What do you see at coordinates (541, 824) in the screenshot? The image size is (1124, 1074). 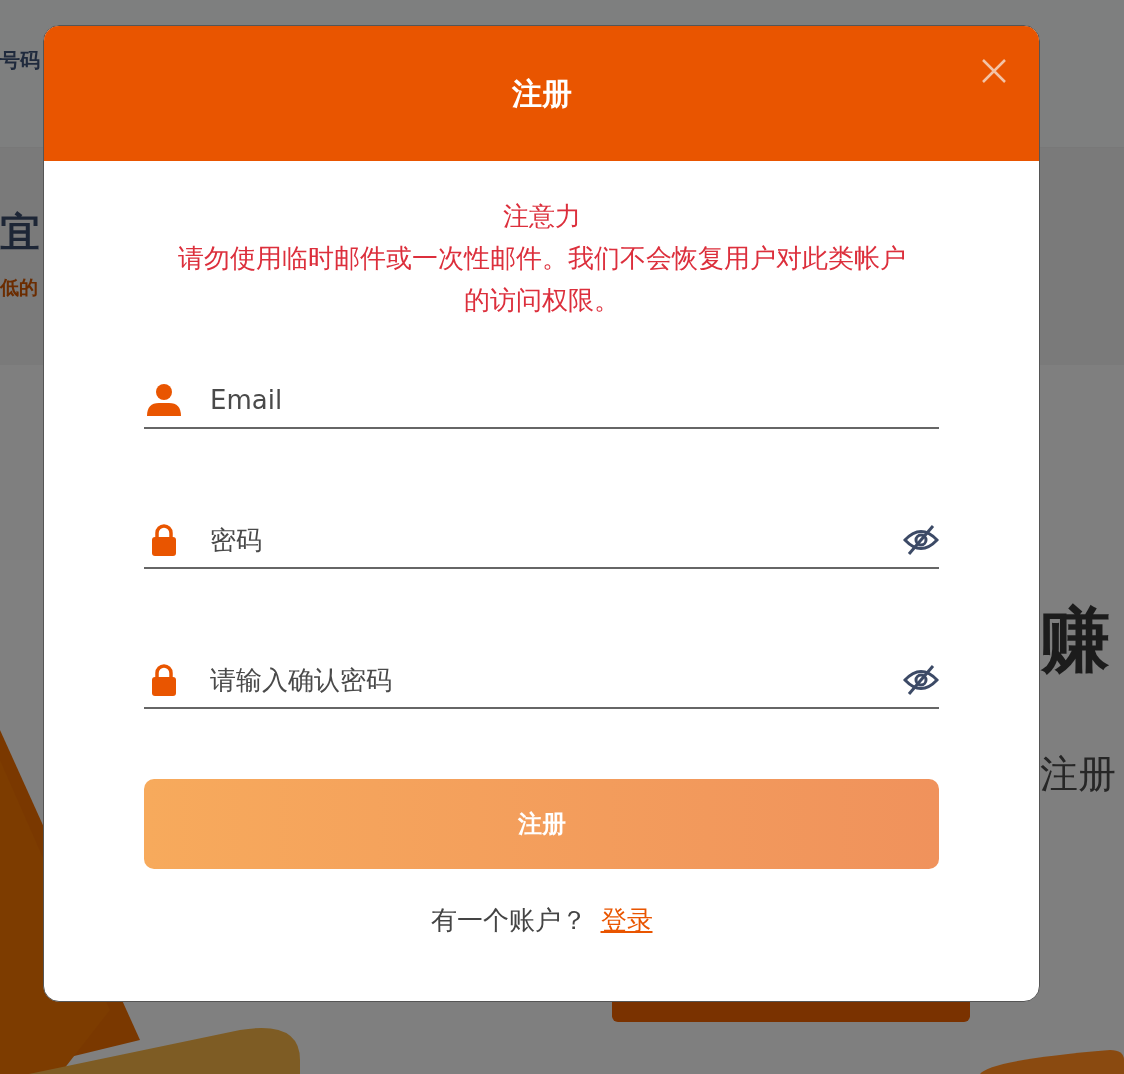 I see `register-button: 注册` at bounding box center [541, 824].